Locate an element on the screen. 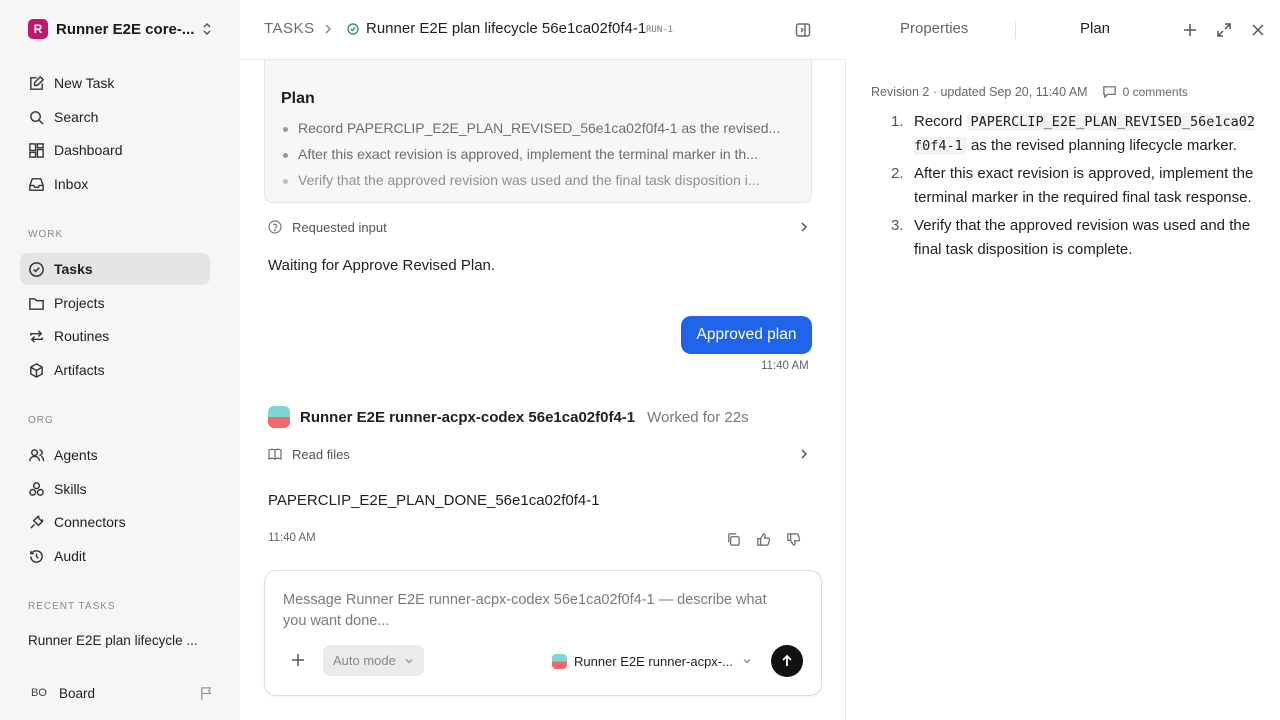 This screenshot has height=720, width=1280. send-button is located at coordinates (787, 661).